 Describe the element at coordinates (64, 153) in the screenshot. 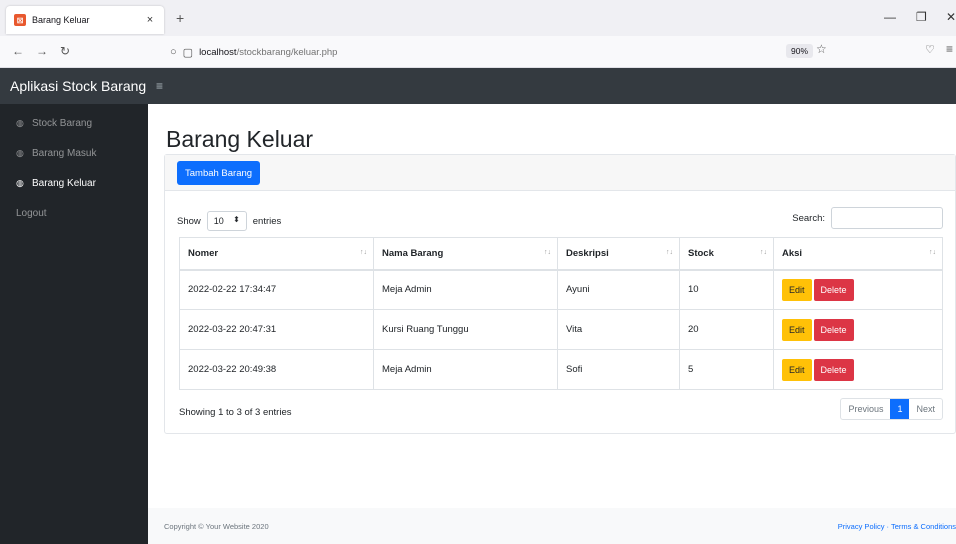

I see `sidebar-item-label: Barang Masuk` at that location.